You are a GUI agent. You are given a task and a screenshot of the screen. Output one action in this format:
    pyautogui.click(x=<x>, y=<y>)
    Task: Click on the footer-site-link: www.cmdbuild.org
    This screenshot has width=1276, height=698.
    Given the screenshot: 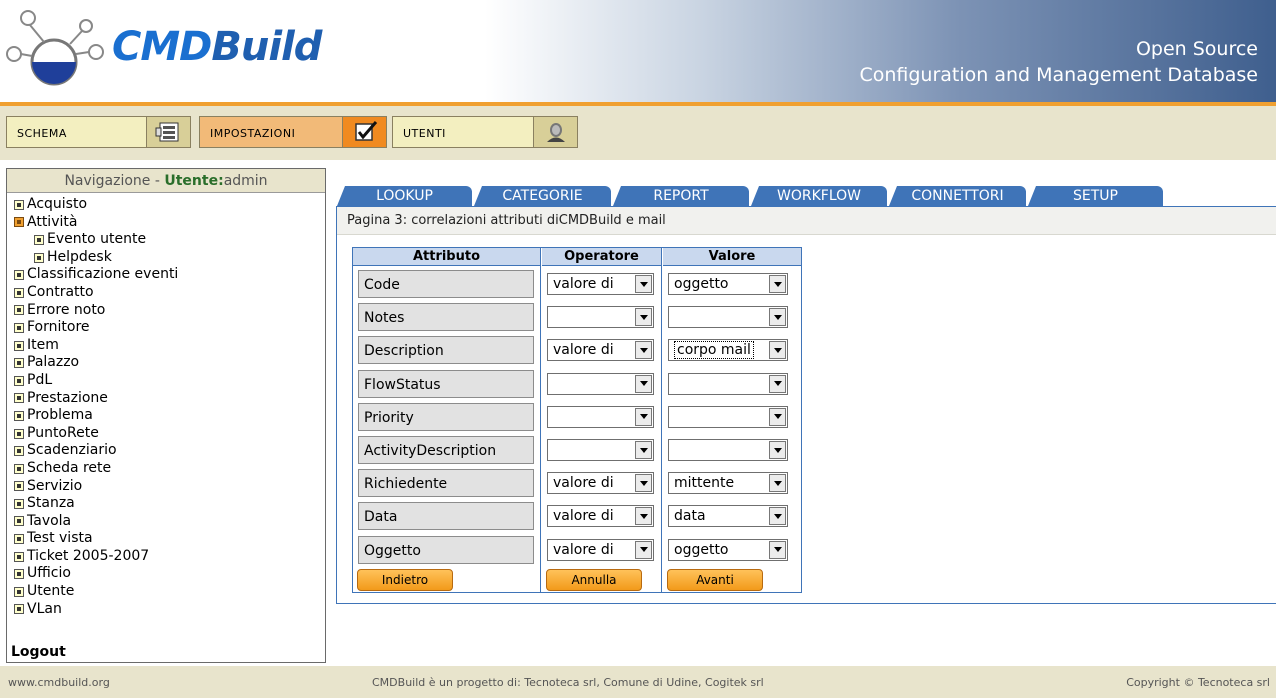 What is the action you would take?
    pyautogui.click(x=59, y=682)
    